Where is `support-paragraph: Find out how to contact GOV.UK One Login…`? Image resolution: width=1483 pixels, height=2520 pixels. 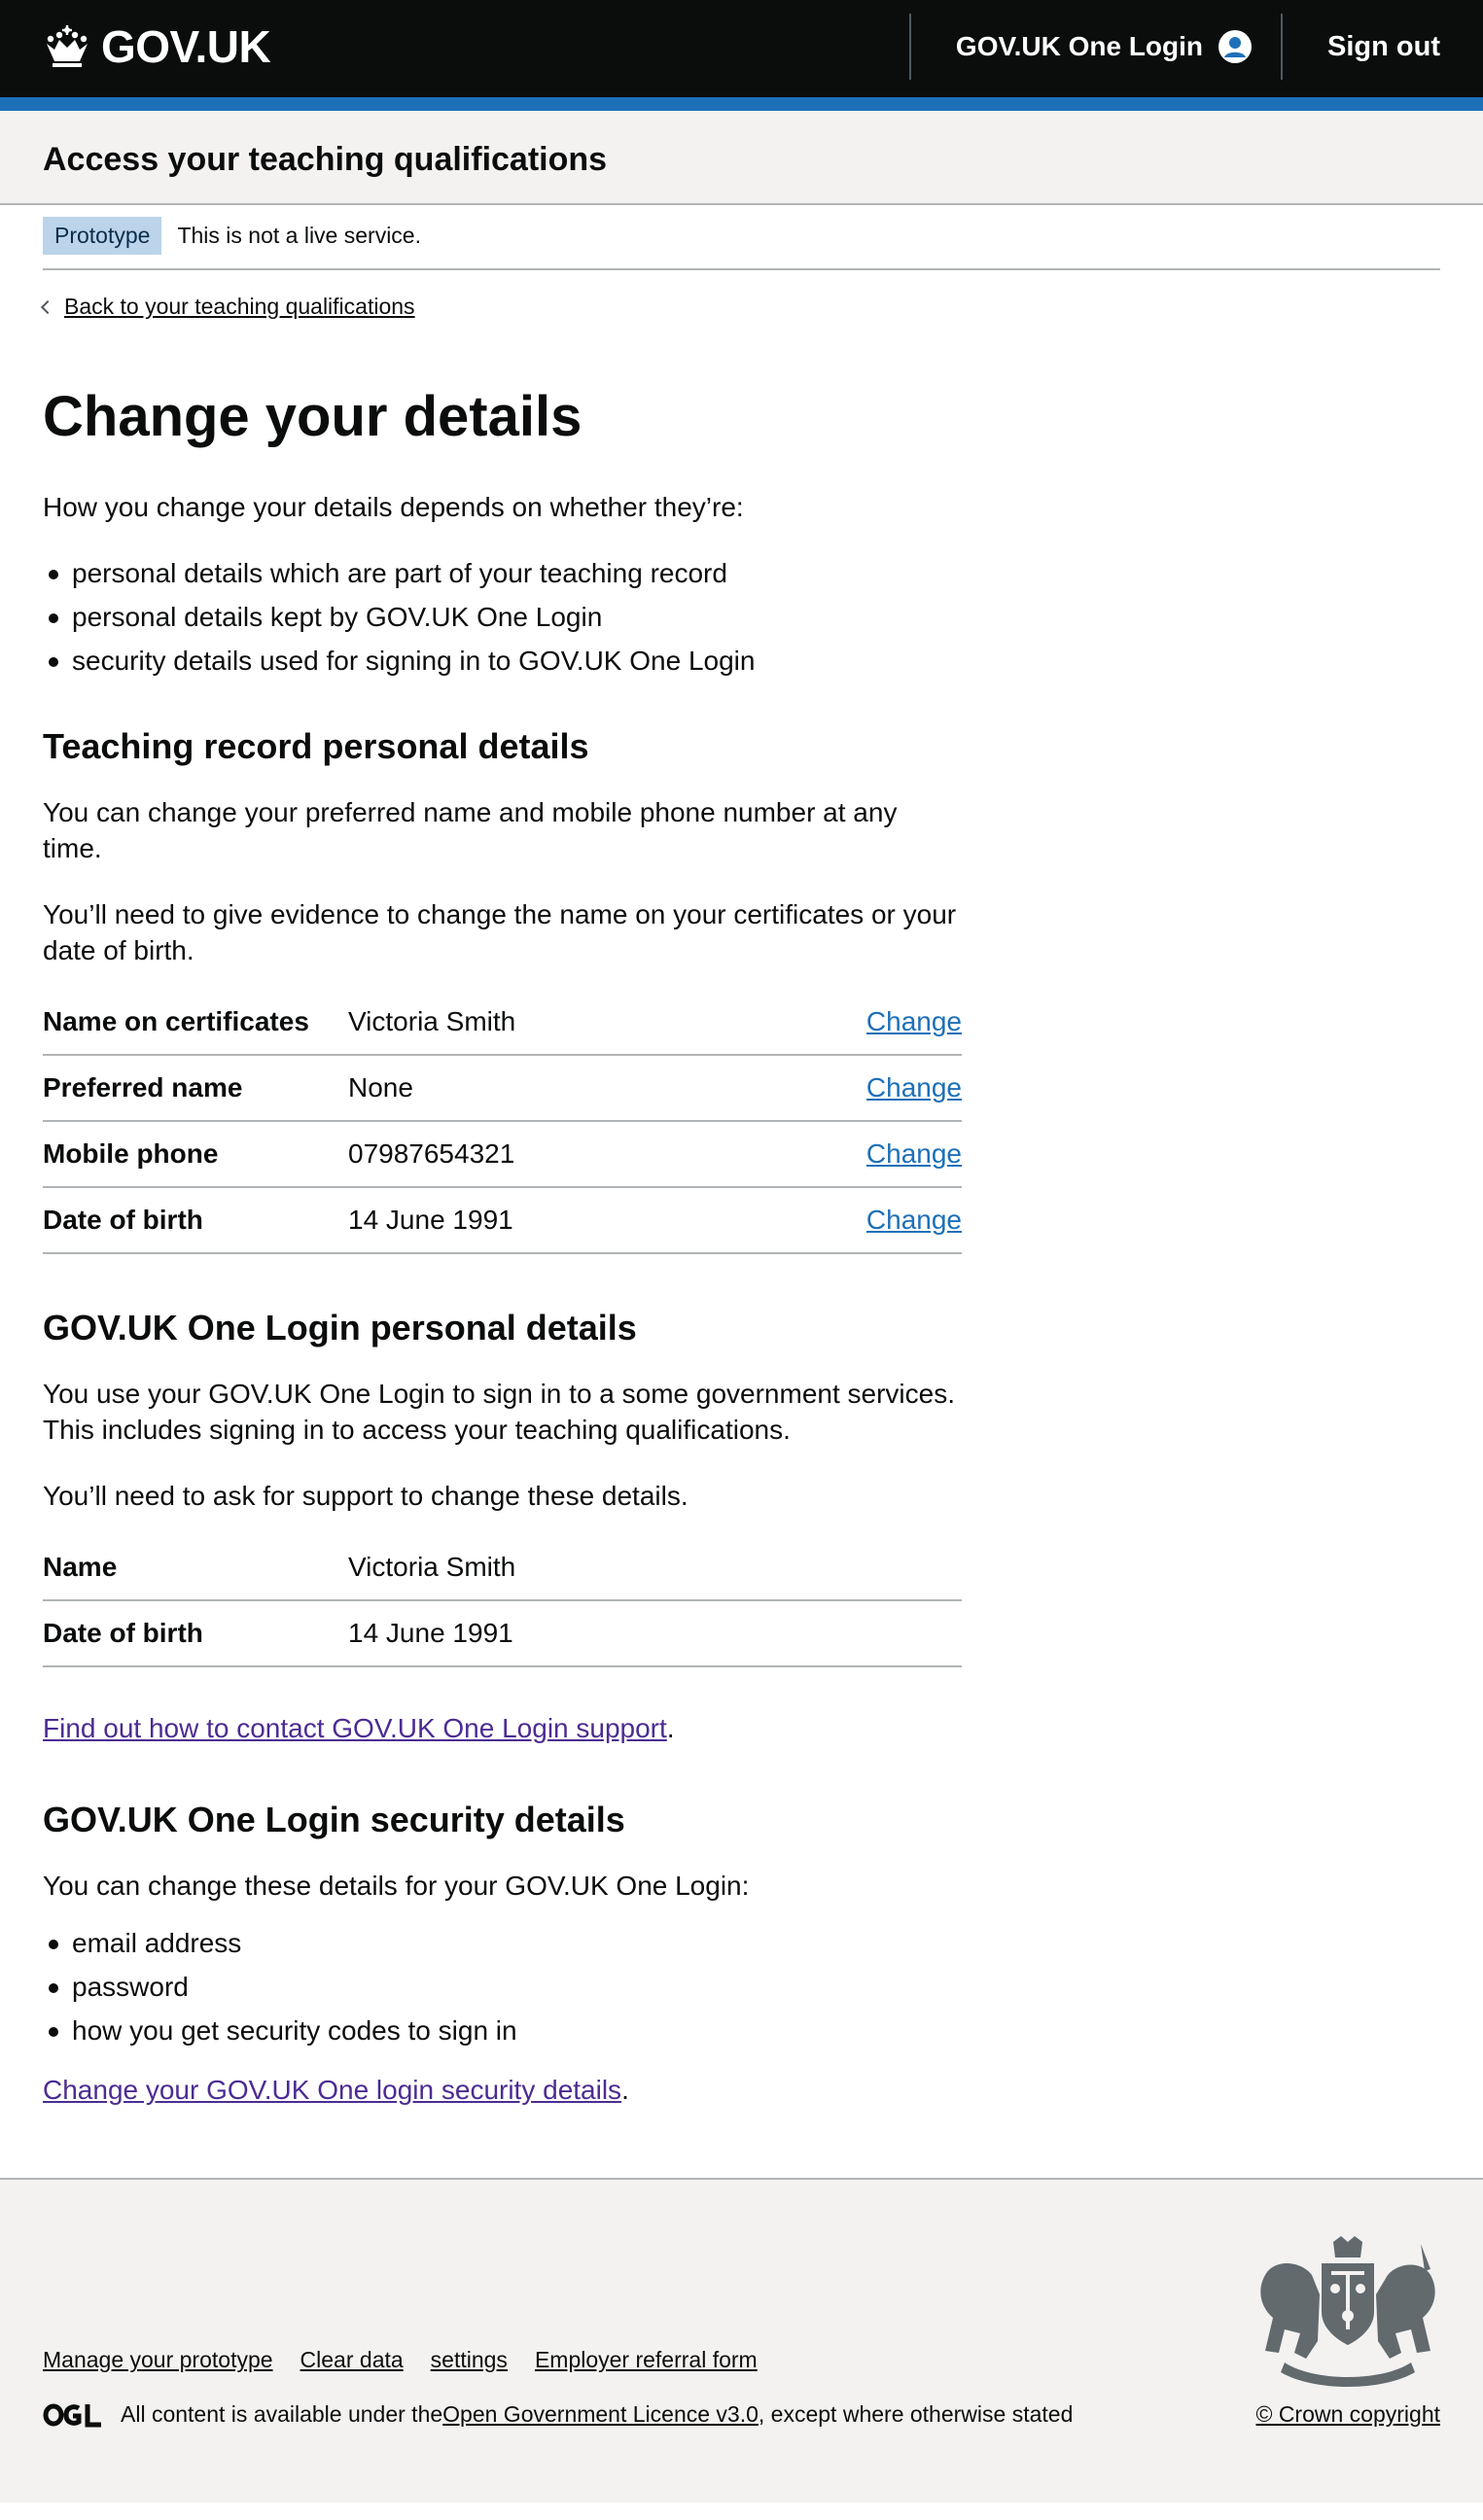 support-paragraph: Find out how to contact GOV.UK One Login… is located at coordinates (503, 1728).